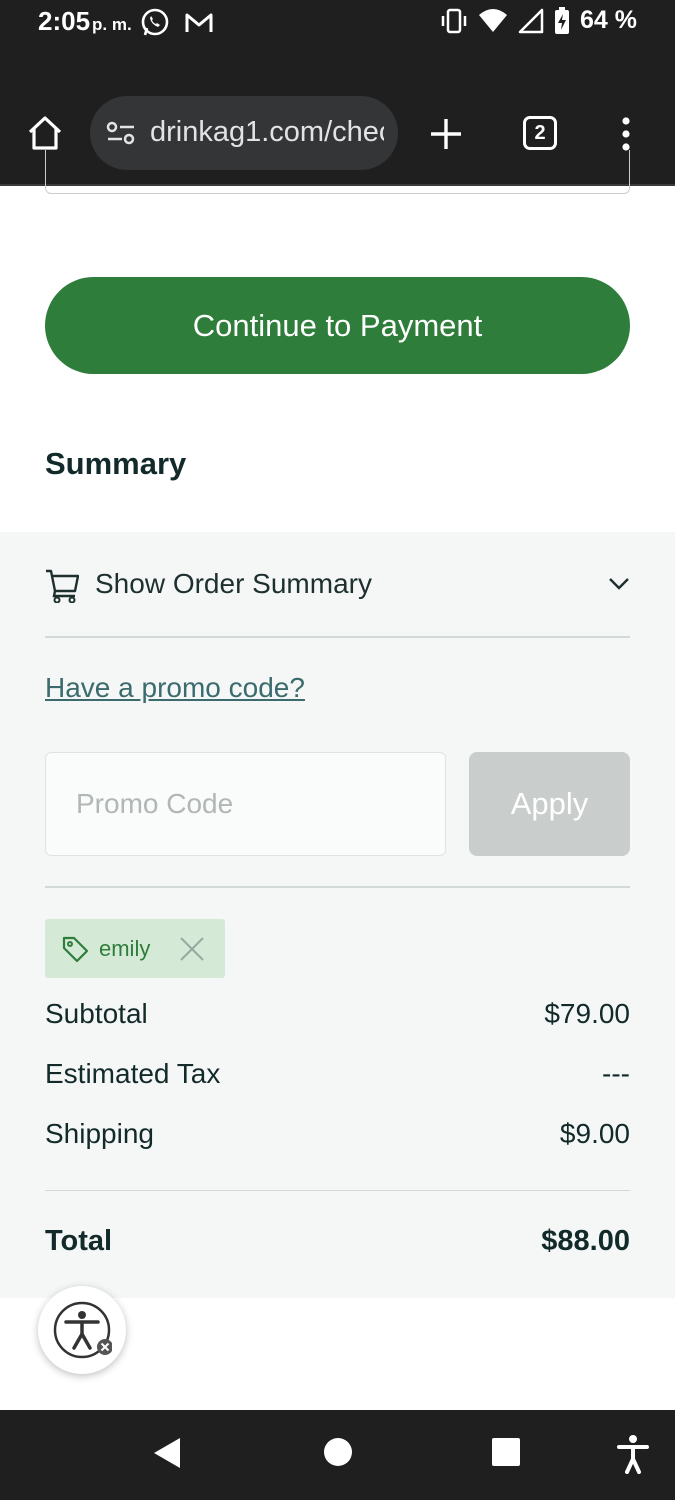  I want to click on home-icon, so click(45, 133).